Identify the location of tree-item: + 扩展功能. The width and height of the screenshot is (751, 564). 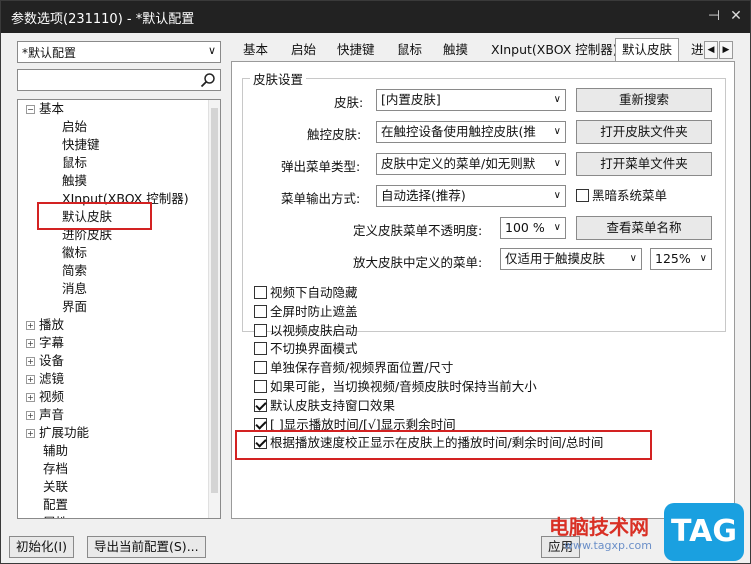
(57, 433).